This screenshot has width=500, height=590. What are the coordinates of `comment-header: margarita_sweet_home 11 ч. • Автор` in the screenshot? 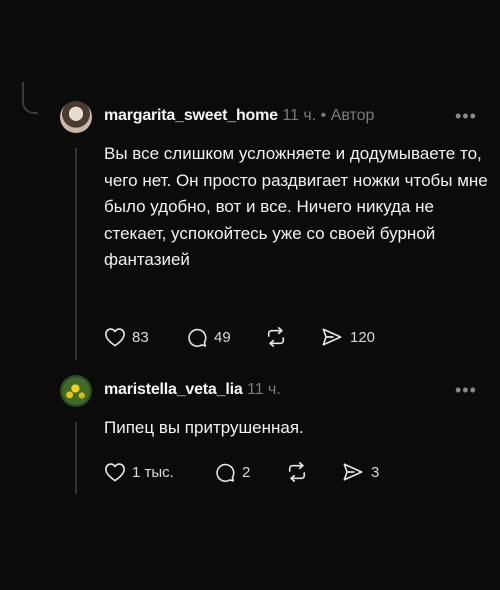 It's located at (239, 116).